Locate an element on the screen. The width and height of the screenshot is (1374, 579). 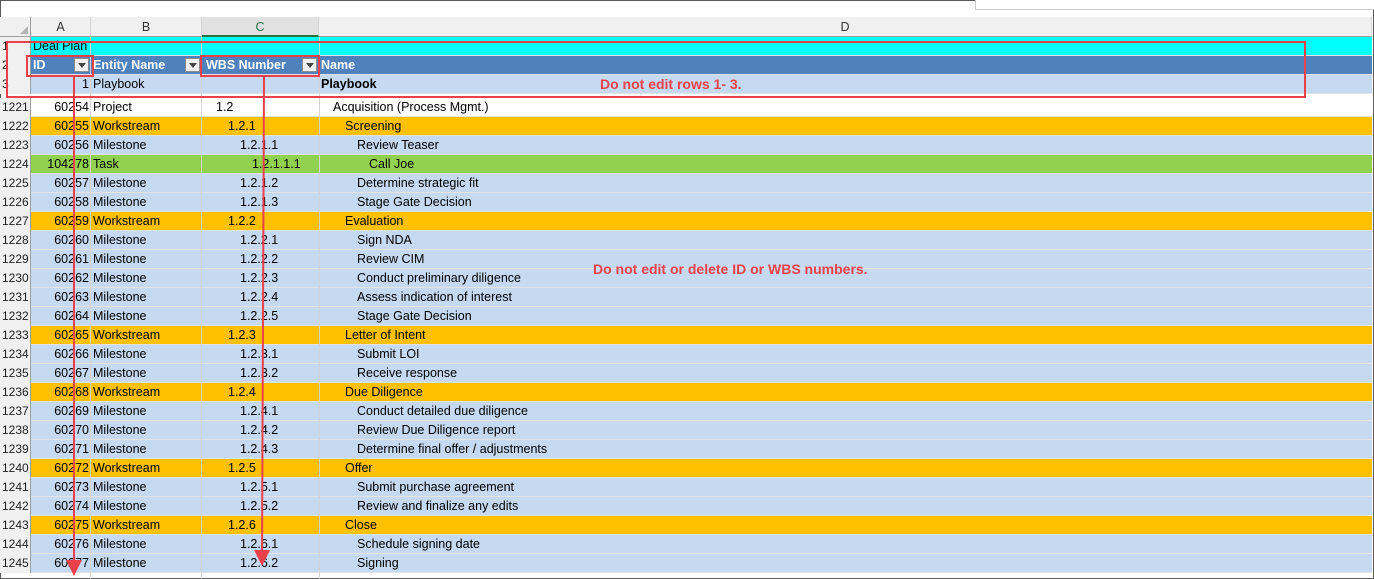
wbs-column-arrow is located at coordinates (262, 321).